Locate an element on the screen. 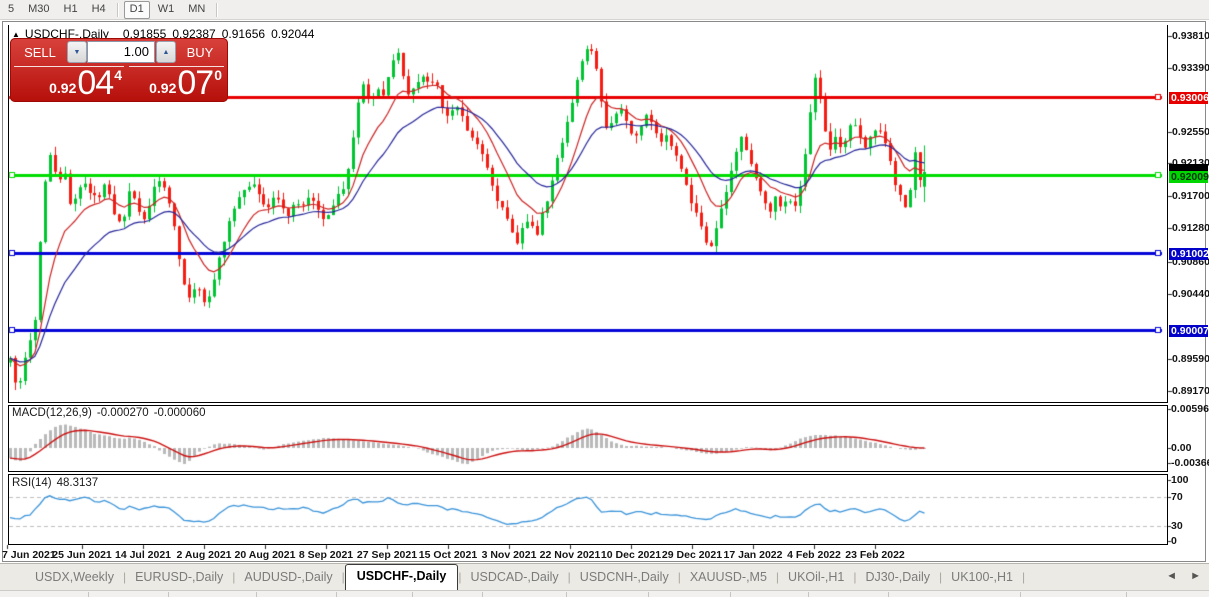  timeframe-mn: MN is located at coordinates (196, 10).